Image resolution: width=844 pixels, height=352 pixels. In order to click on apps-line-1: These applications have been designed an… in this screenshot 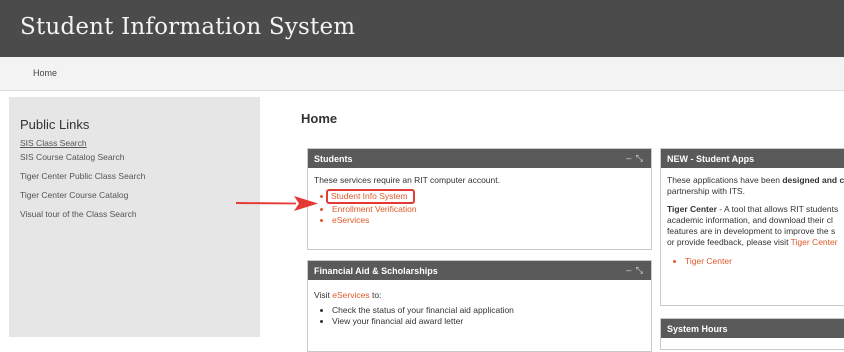, I will do `click(755, 180)`.